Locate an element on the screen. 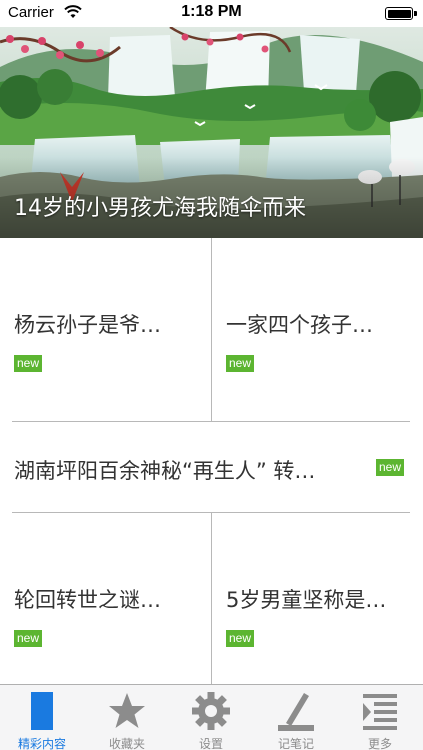  list-icon is located at coordinates (380, 712).